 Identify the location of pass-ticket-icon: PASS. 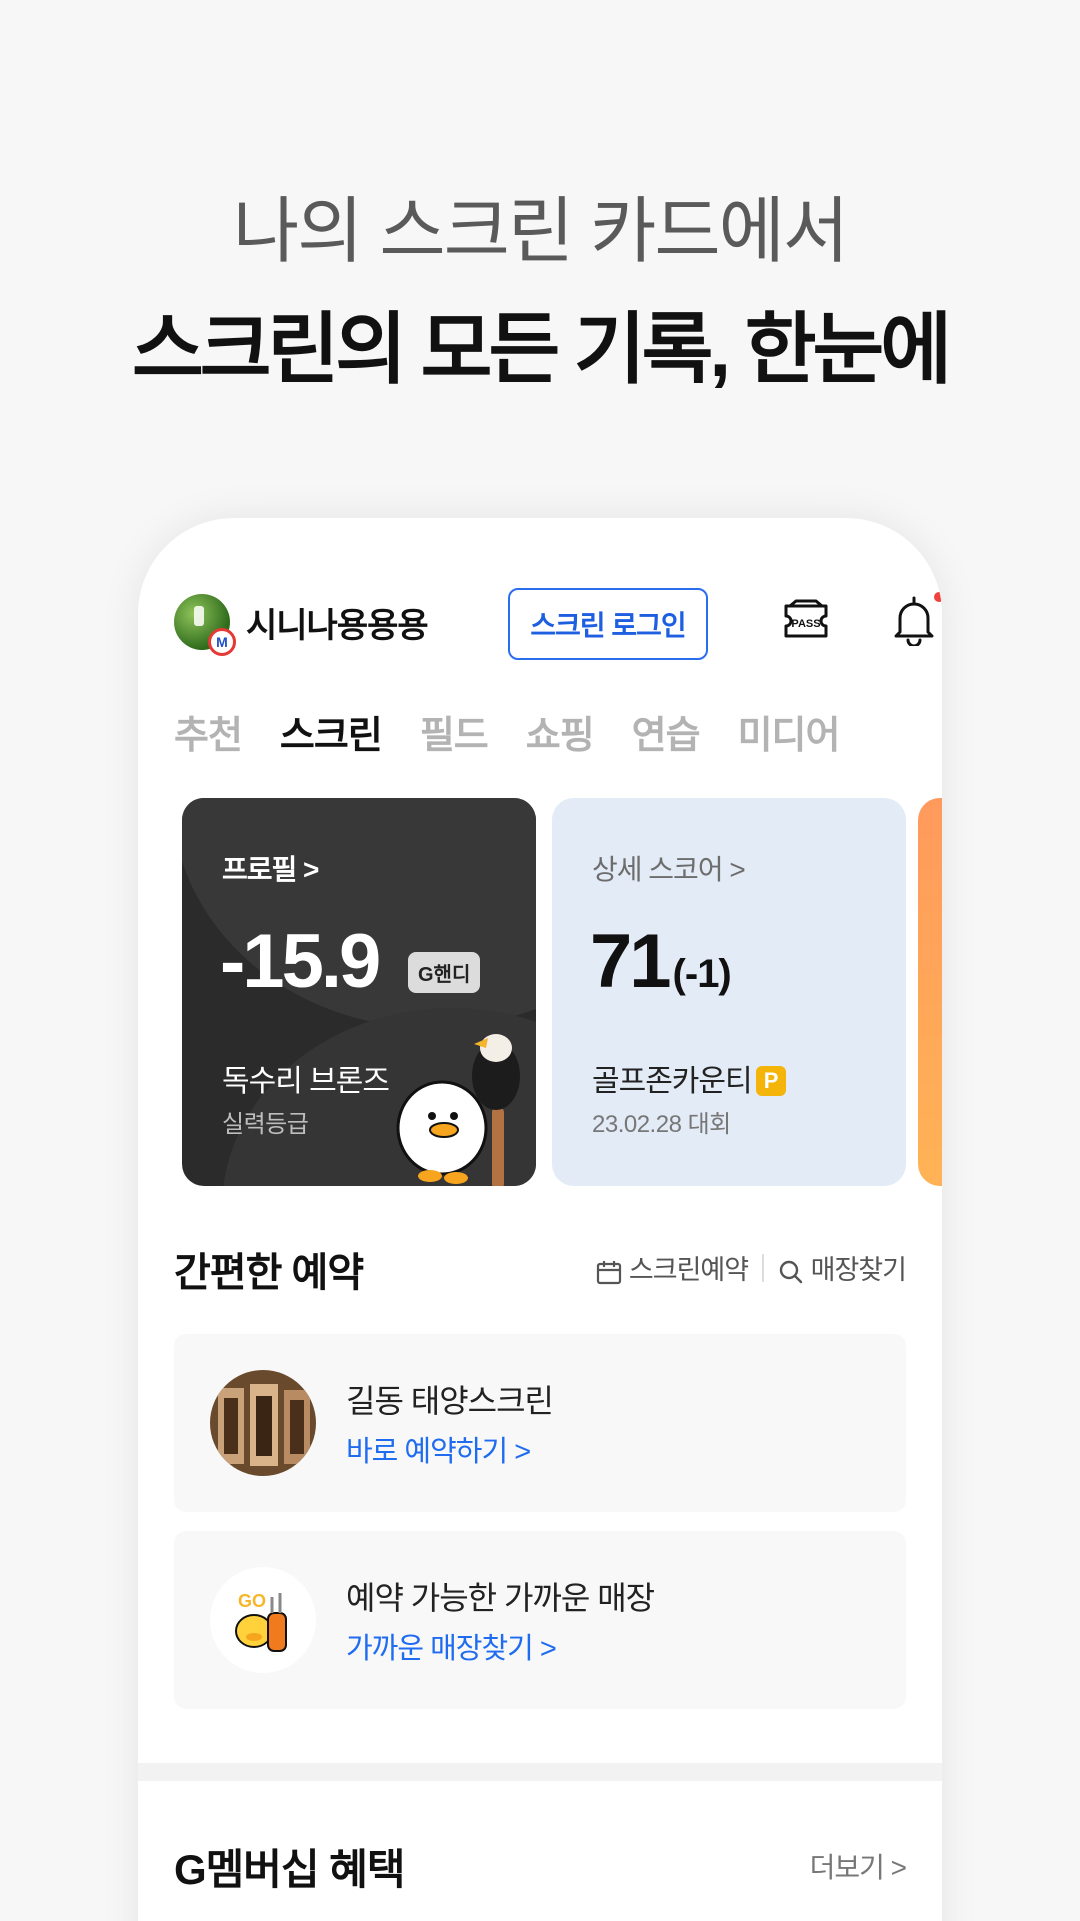
(806, 620).